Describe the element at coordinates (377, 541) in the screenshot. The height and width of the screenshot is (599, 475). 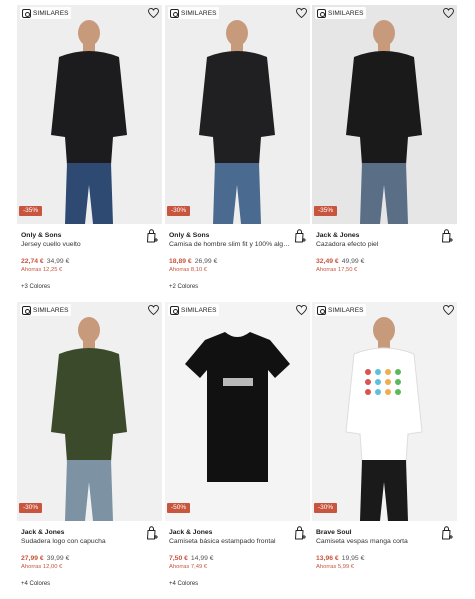
I see `product-name: Camiseta vespas manga corta` at that location.